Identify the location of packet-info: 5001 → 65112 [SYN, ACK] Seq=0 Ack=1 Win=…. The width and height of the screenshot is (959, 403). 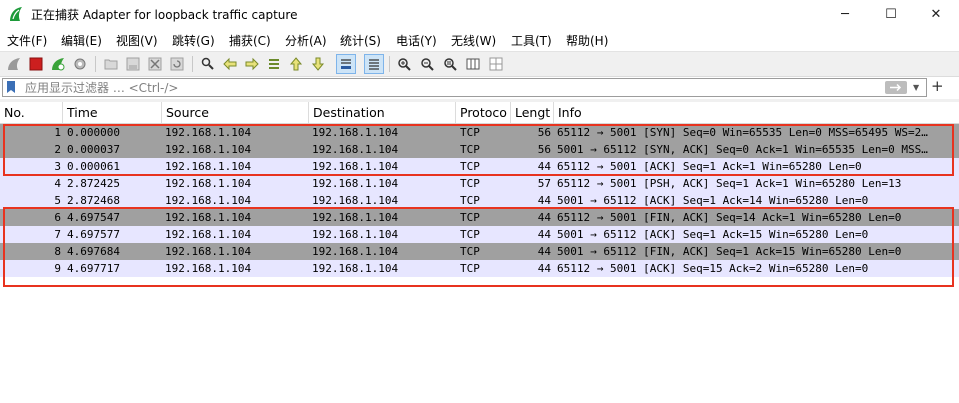
(742, 149).